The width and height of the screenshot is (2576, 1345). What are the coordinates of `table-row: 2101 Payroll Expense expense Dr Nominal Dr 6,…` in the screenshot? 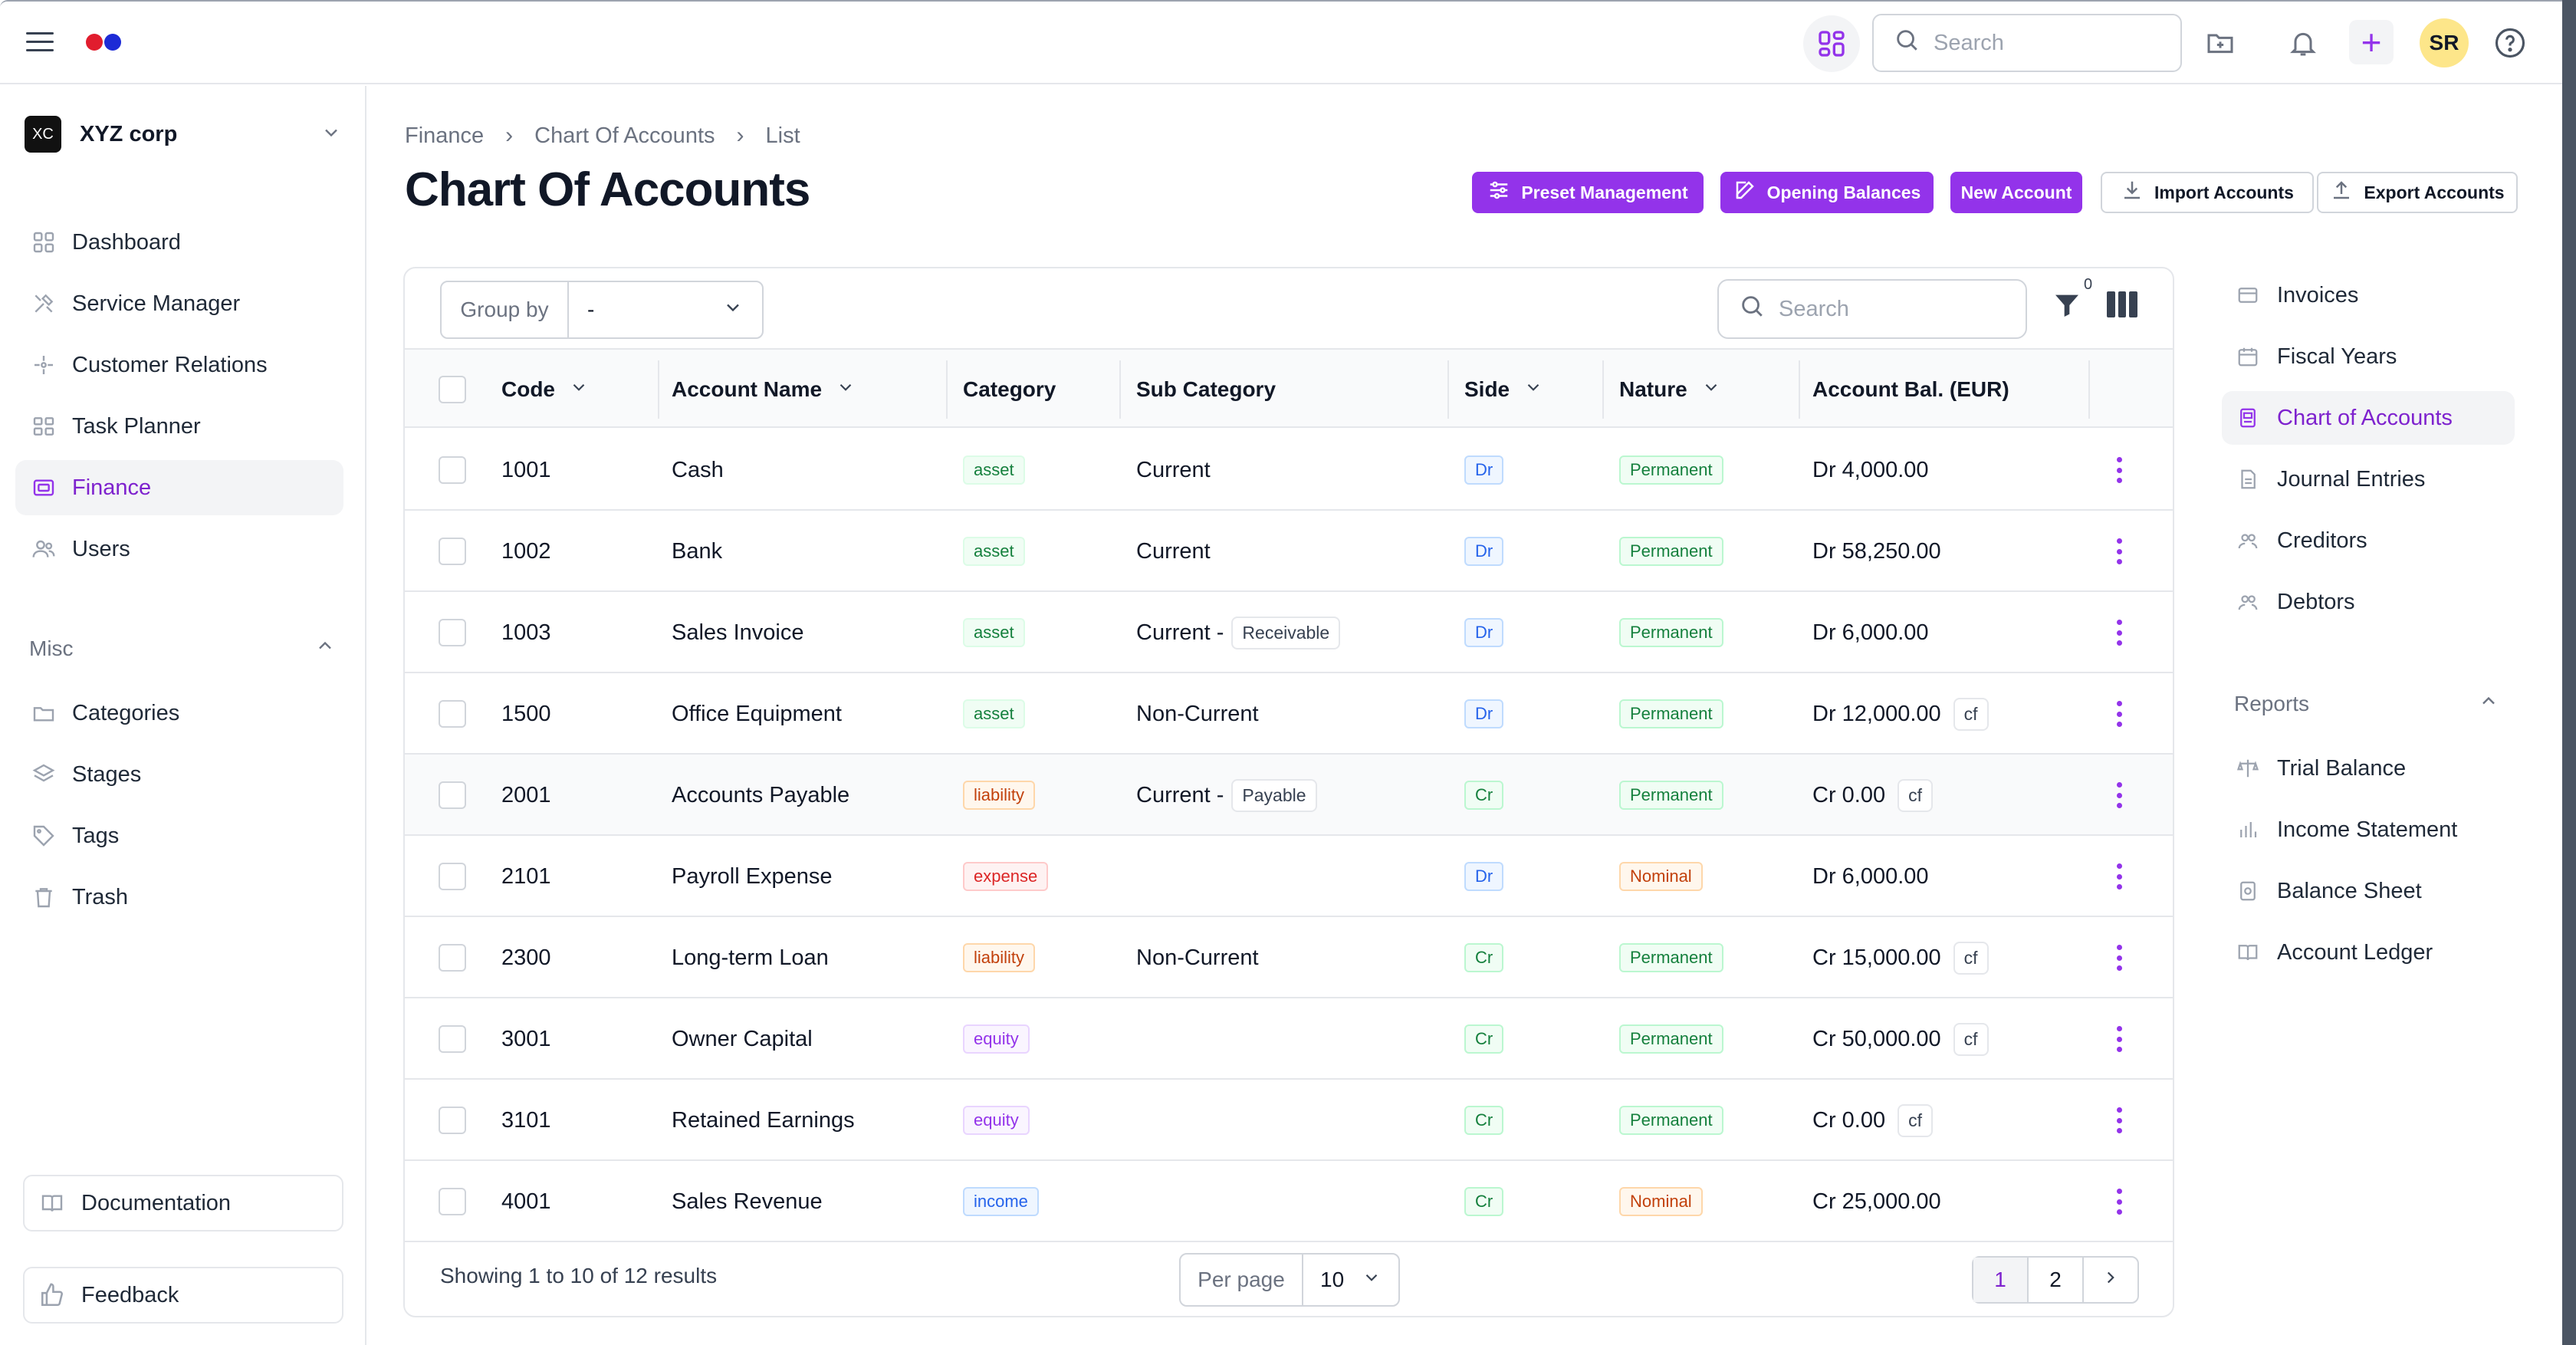 It's located at (1289, 876).